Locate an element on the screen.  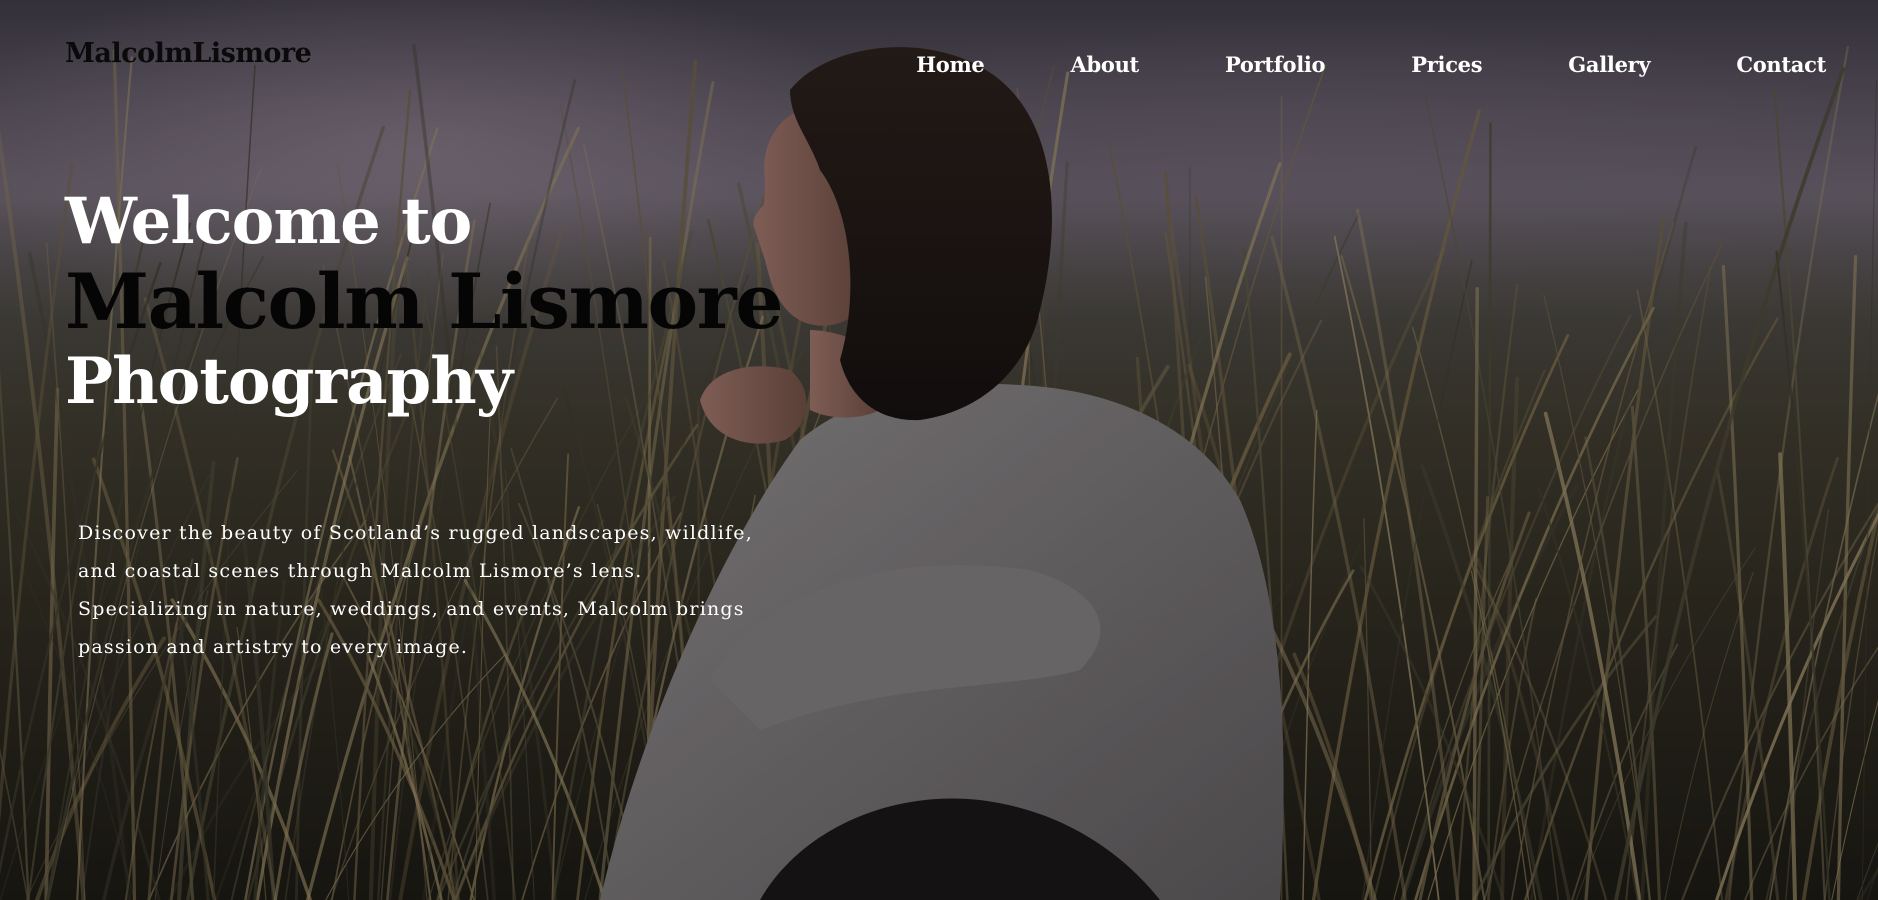
nav-prices-link: Prices is located at coordinates (1446, 64).